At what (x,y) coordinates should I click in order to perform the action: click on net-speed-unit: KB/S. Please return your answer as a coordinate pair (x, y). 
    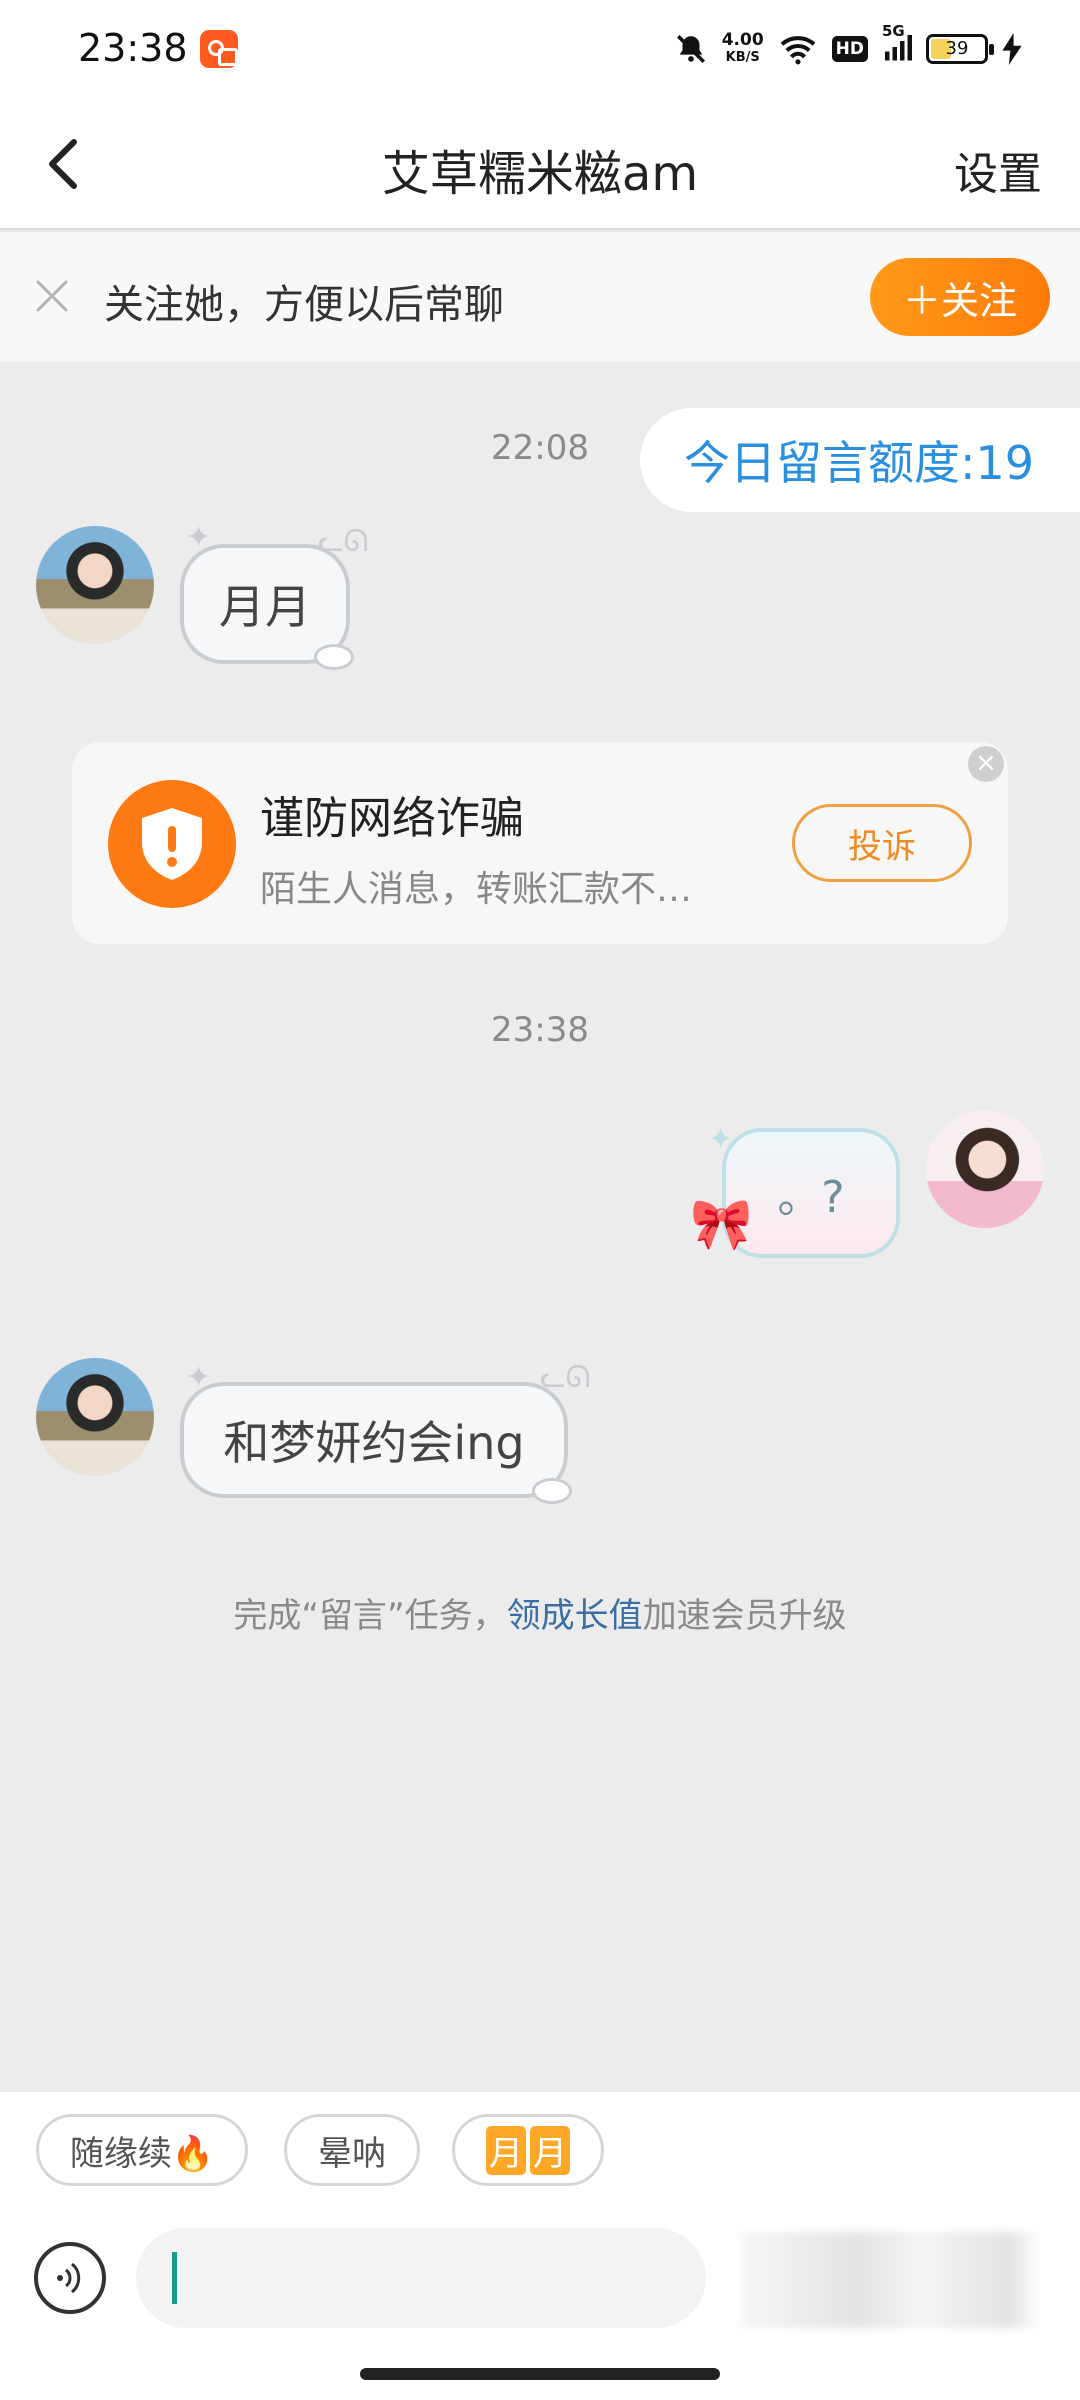
    Looking at the image, I should click on (742, 57).